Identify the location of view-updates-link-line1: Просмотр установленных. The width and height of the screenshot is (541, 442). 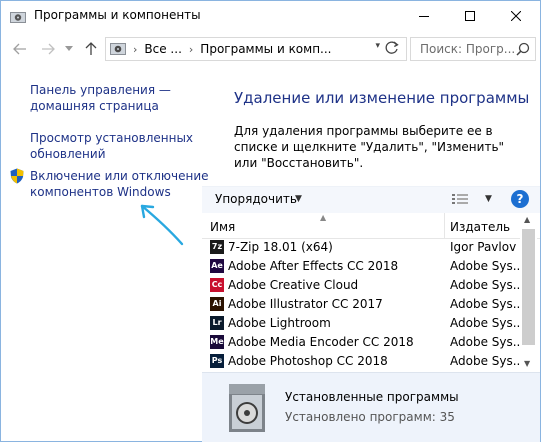
(111, 138).